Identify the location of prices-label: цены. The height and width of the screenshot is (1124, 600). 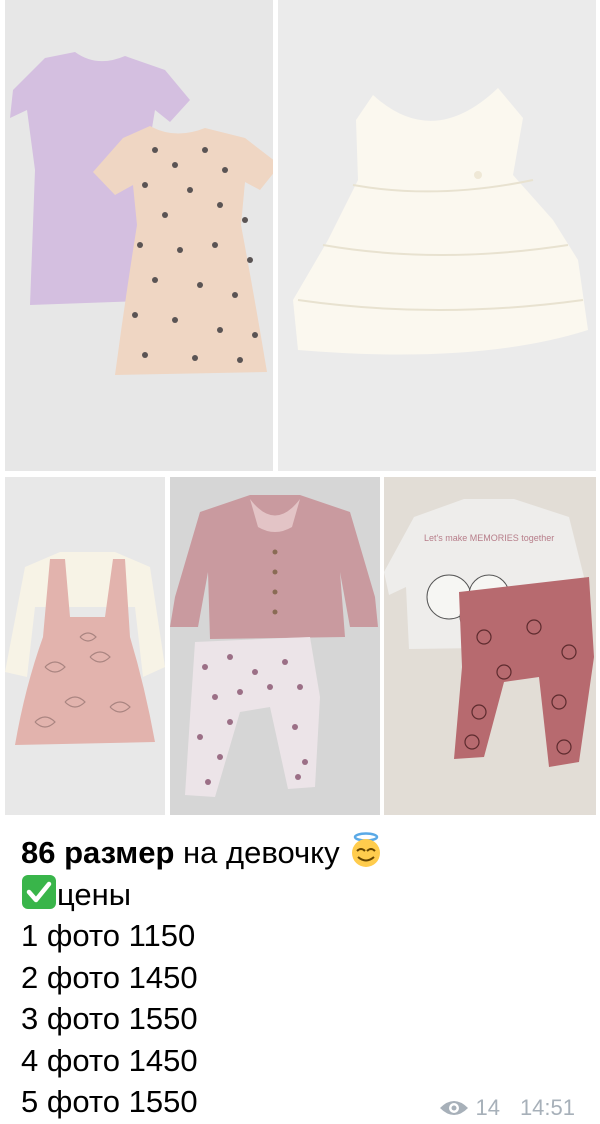
(94, 894).